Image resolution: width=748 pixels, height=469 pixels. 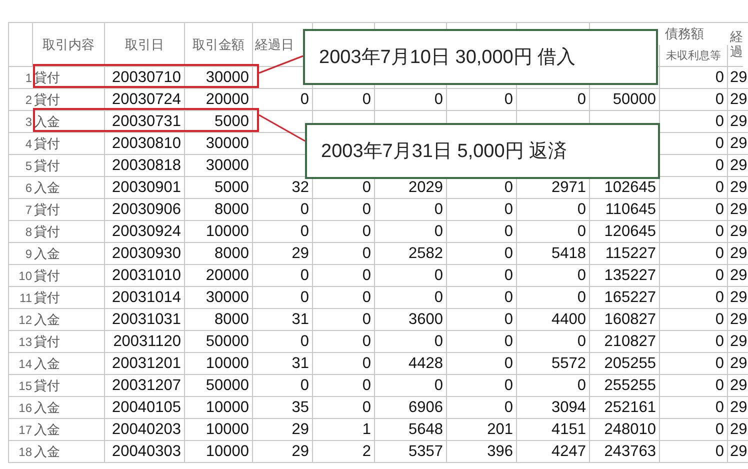 I want to click on row-number: 14, so click(x=20, y=364).